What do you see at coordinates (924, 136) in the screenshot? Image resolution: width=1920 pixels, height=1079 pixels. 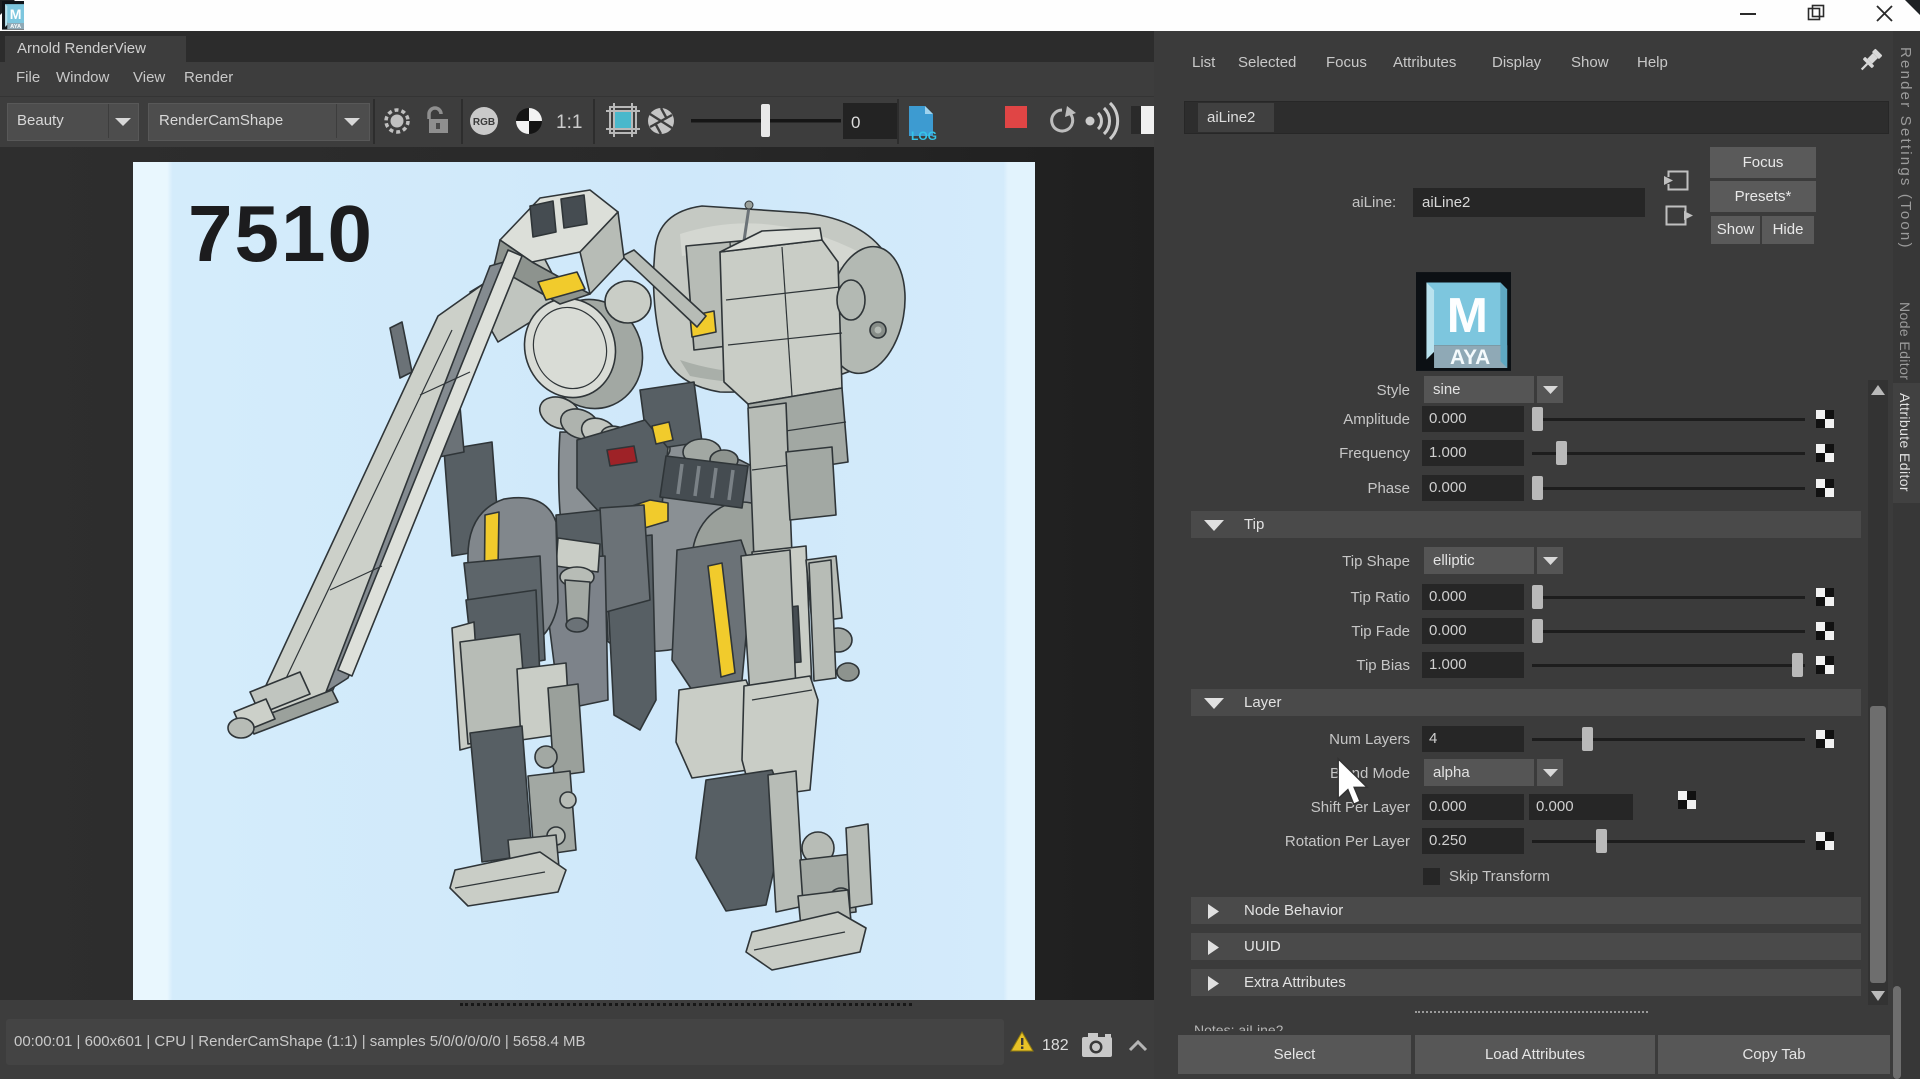 I see `svg-text: LOG` at bounding box center [924, 136].